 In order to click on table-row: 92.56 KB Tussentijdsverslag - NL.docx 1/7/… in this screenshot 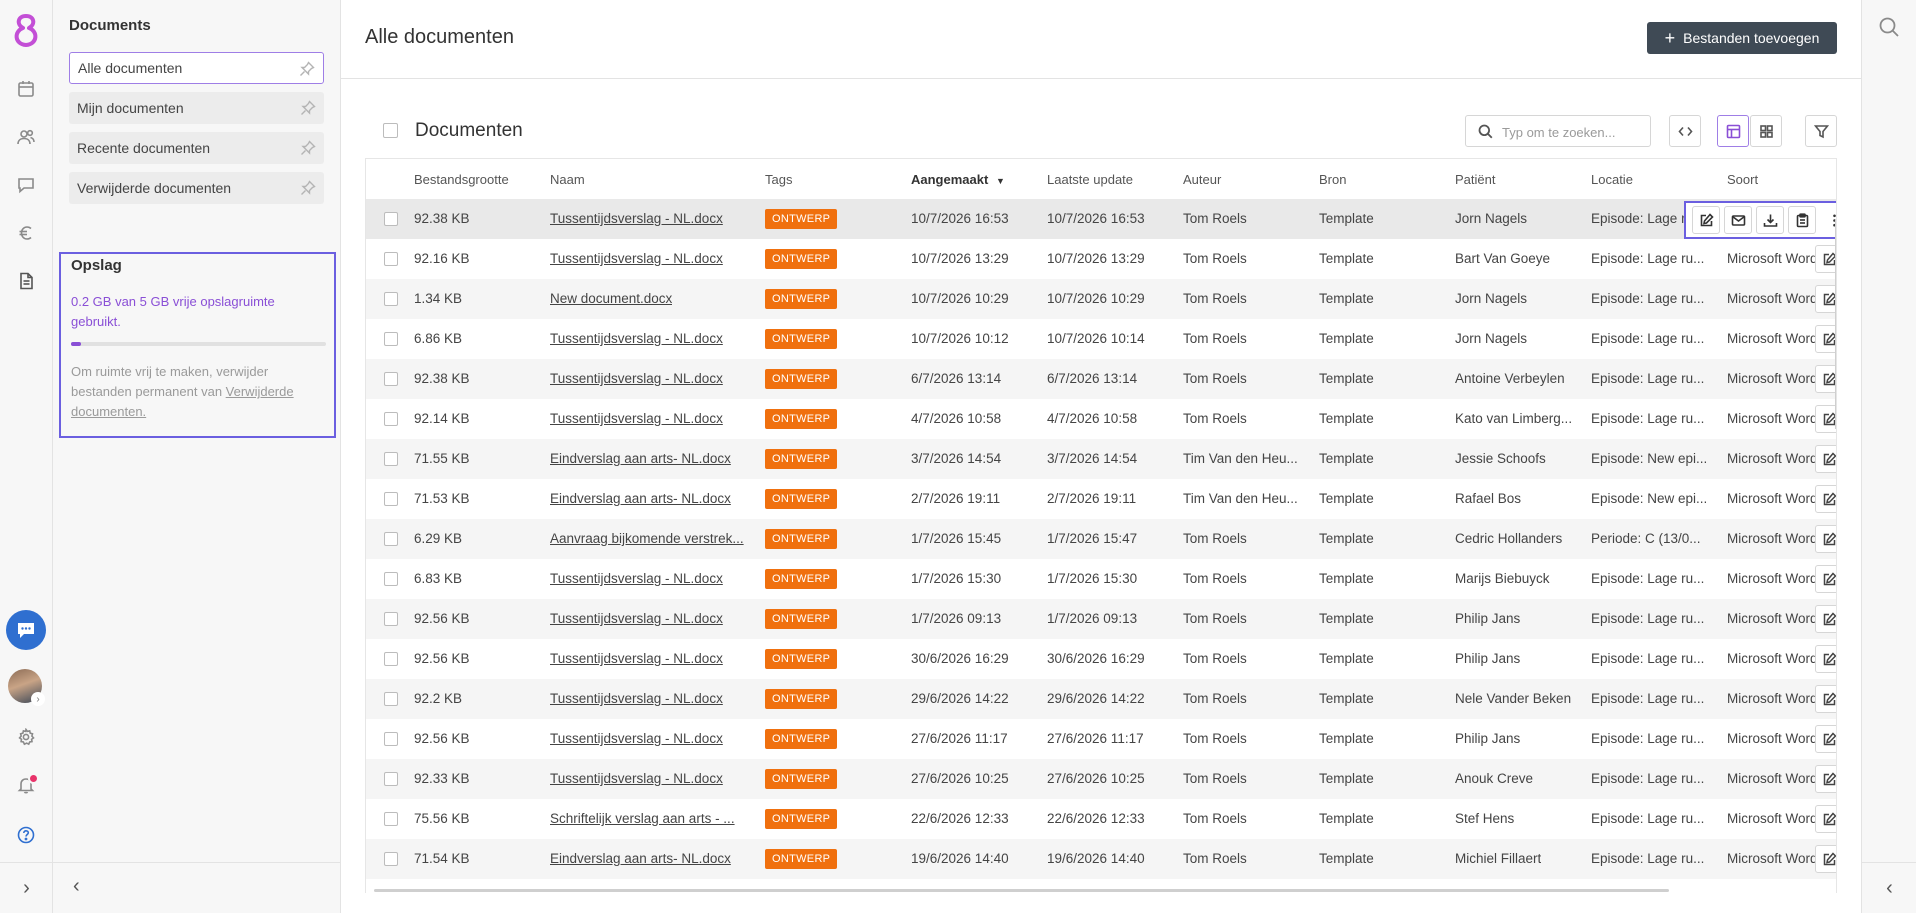, I will do `click(1101, 619)`.